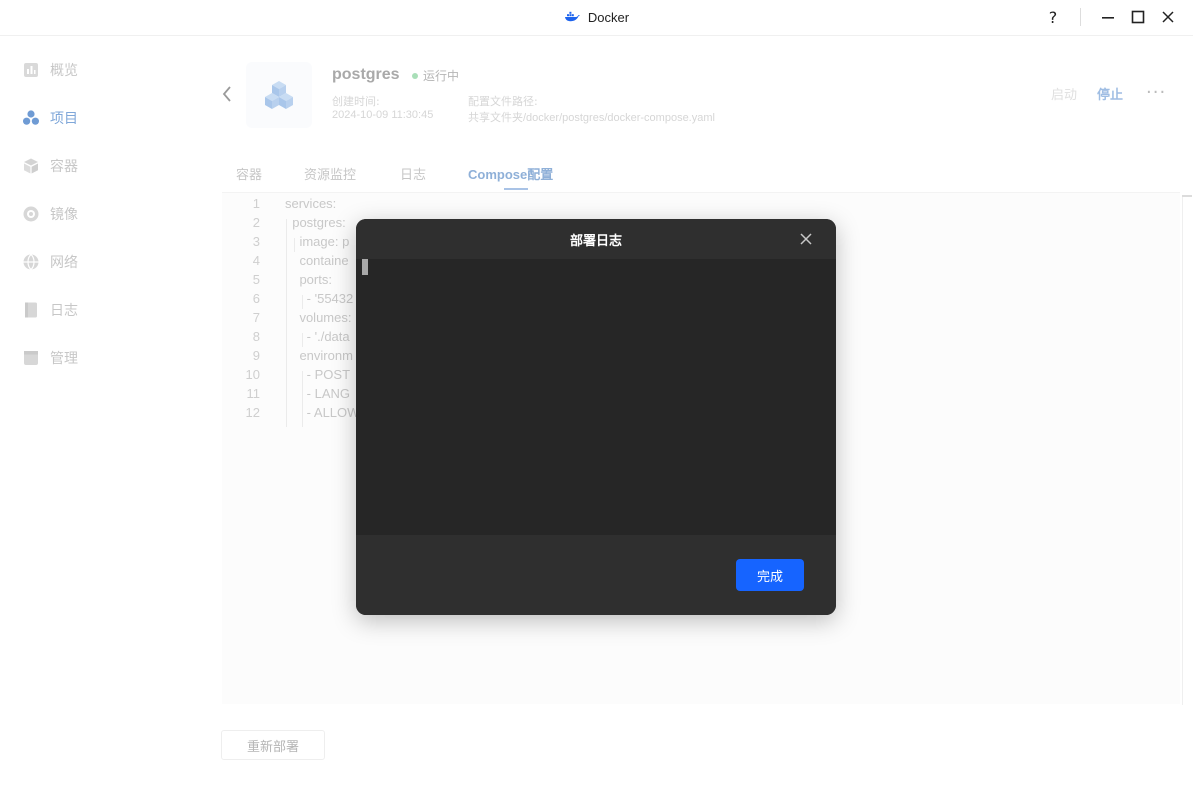 The width and height of the screenshot is (1193, 791). What do you see at coordinates (770, 575) in the screenshot?
I see `done-button: 完成` at bounding box center [770, 575].